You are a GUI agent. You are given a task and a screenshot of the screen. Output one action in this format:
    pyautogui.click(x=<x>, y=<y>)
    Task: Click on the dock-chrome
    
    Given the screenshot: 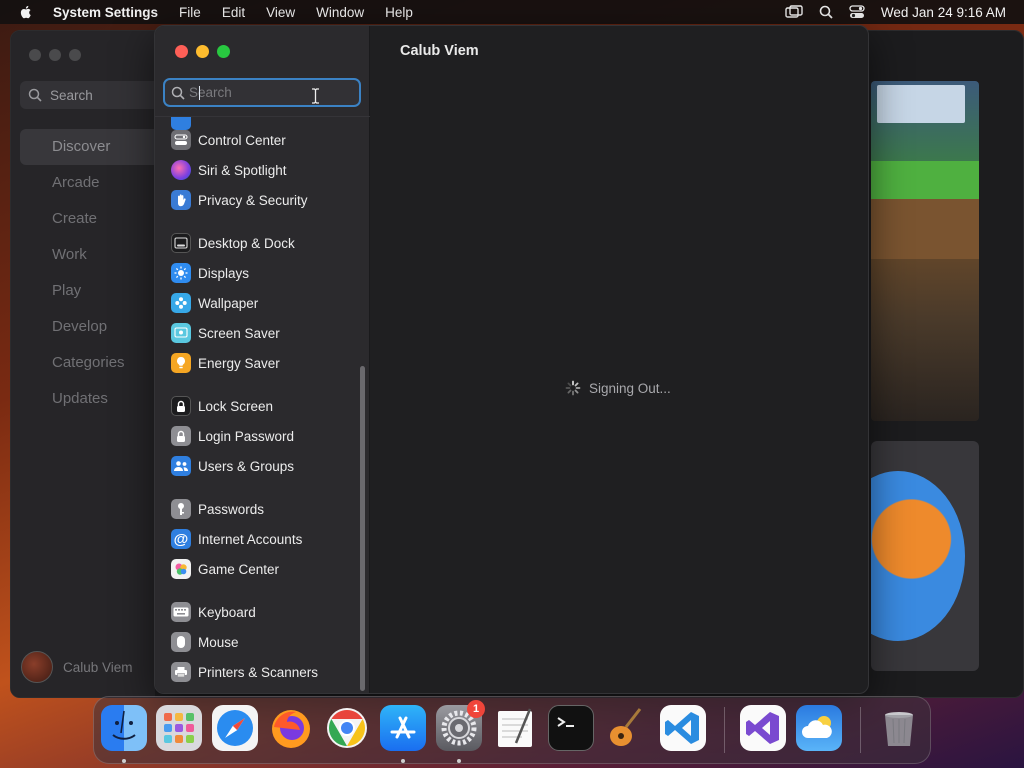 What is the action you would take?
    pyautogui.click(x=347, y=728)
    